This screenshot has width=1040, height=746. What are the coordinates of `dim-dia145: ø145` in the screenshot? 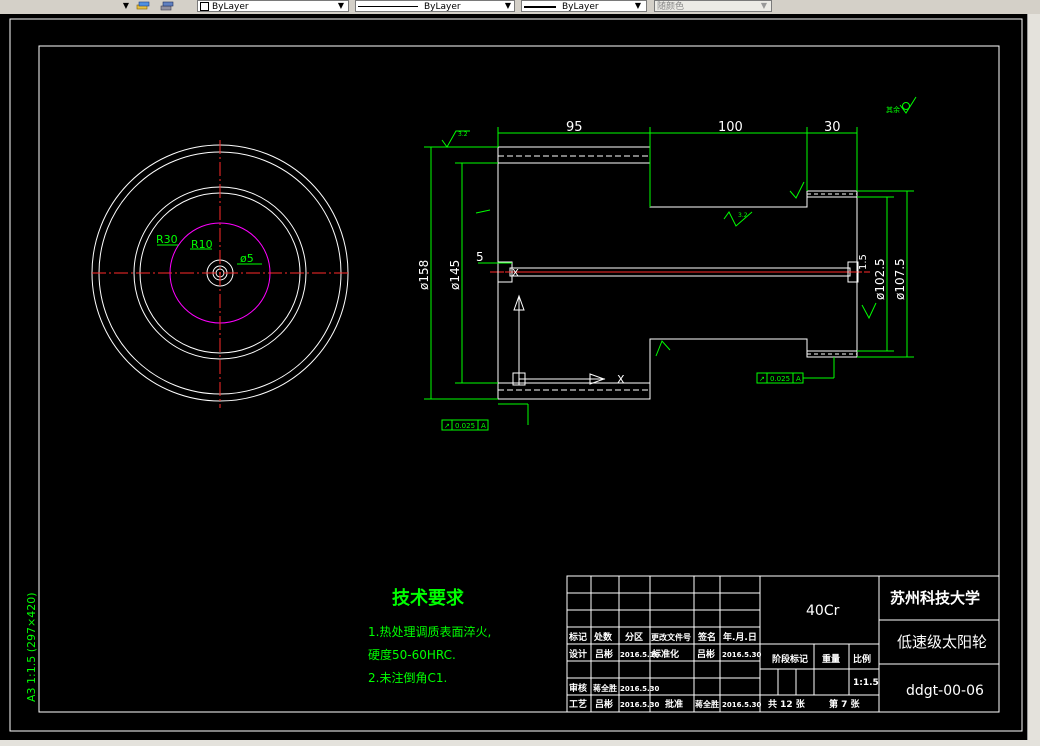 It's located at (455, 275).